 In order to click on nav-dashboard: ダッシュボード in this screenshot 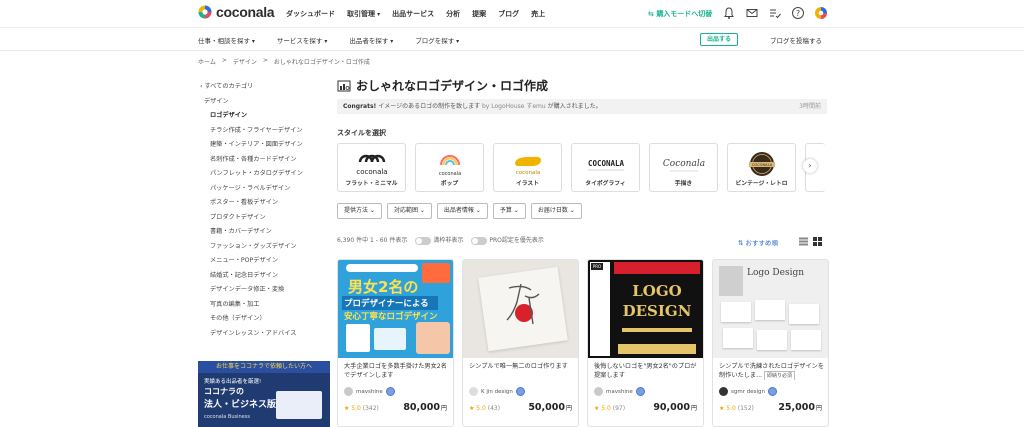, I will do `click(310, 14)`.